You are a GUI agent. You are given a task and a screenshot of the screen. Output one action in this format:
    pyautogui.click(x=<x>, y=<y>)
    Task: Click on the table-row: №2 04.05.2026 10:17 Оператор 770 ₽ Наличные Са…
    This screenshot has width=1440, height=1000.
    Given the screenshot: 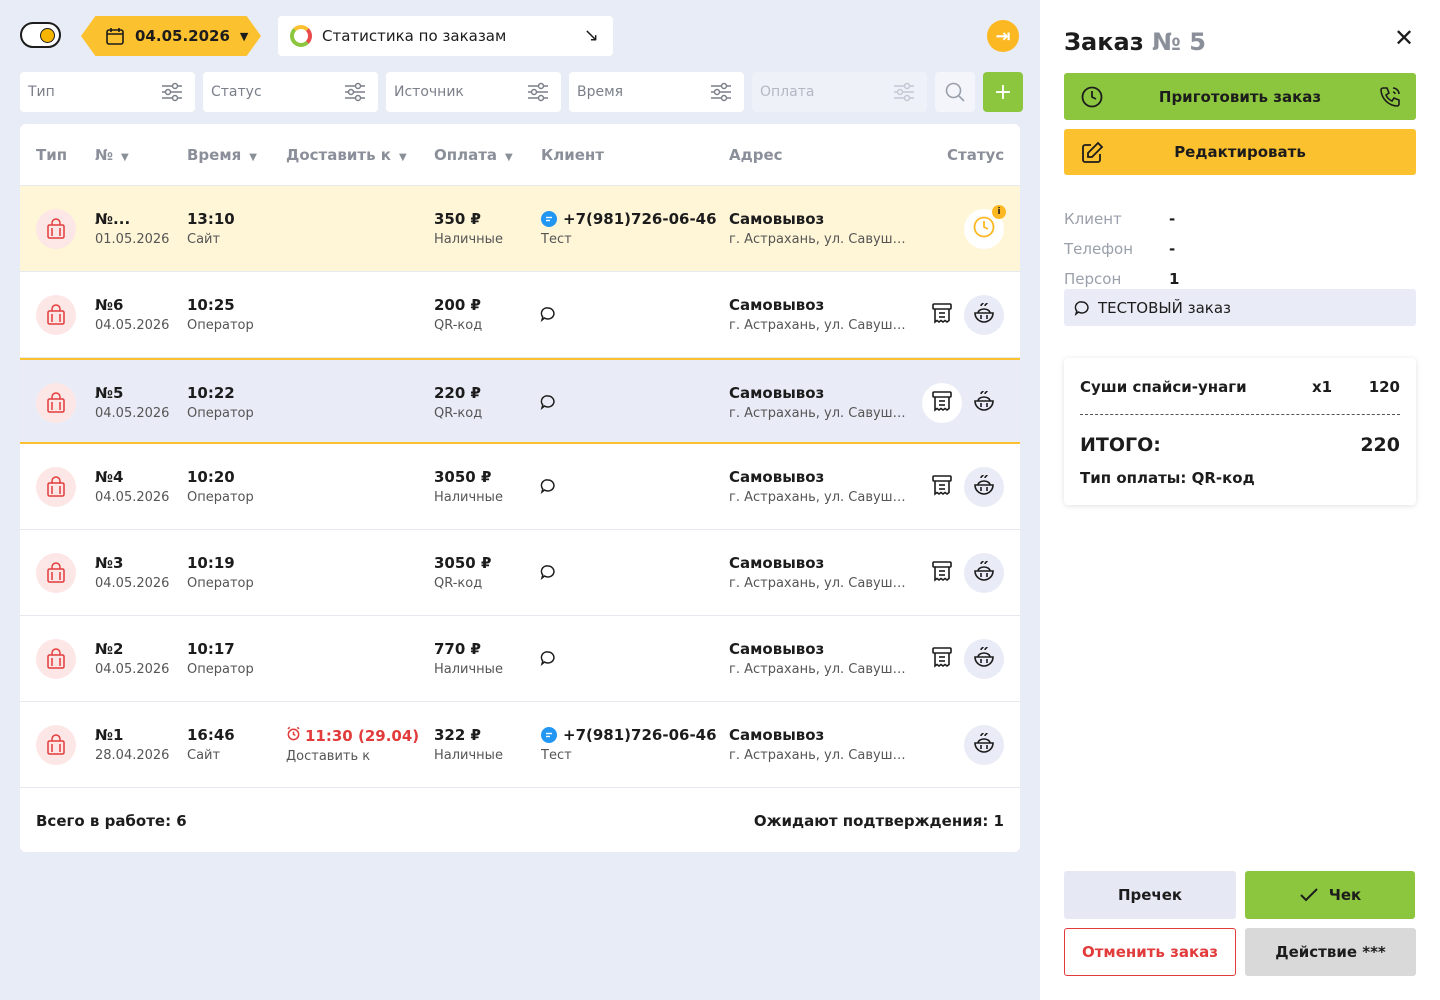 What is the action you would take?
    pyautogui.click(x=520, y=659)
    